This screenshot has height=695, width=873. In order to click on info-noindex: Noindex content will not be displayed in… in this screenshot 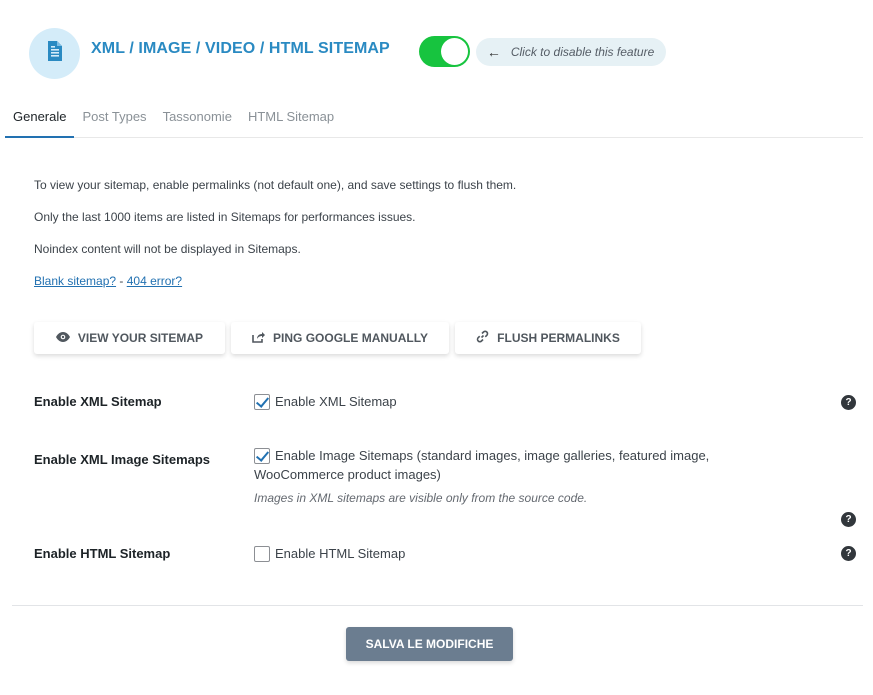, I will do `click(167, 249)`.